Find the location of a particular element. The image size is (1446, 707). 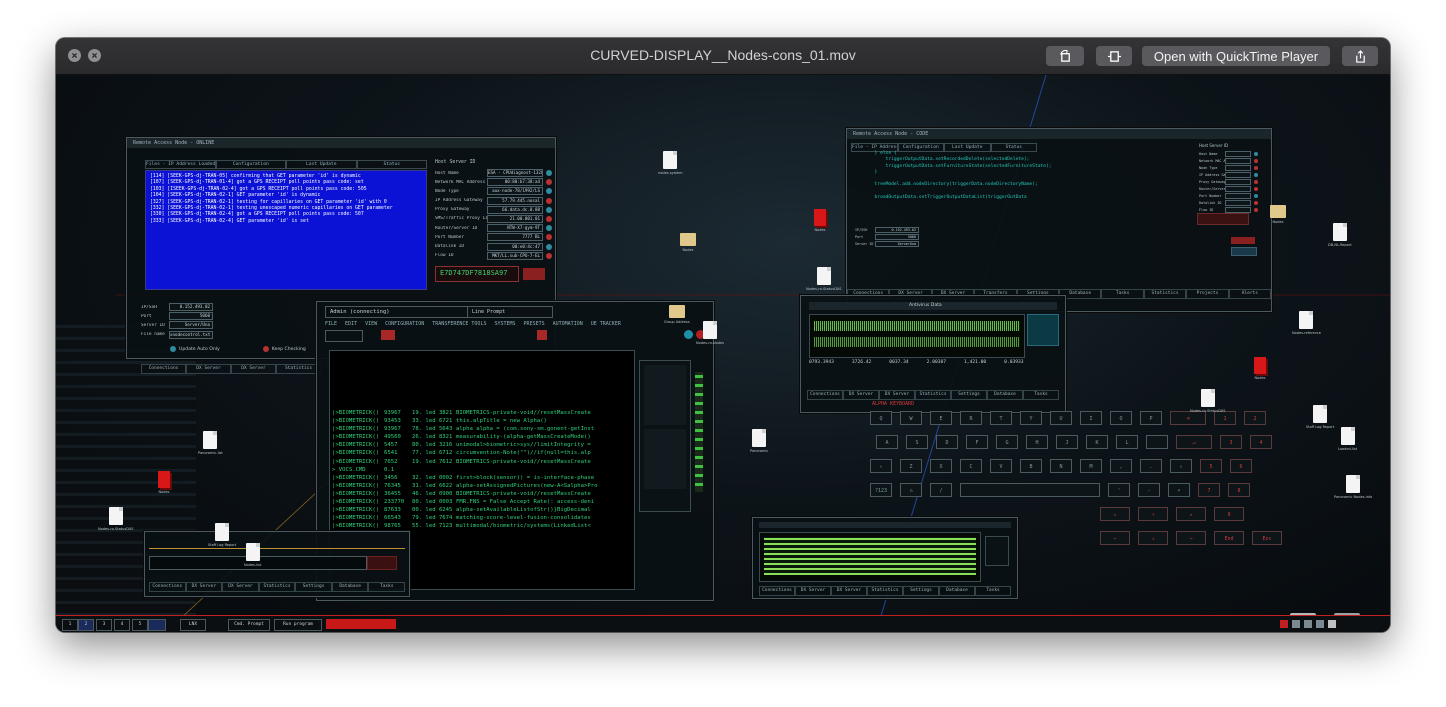

key-3-10: ⌕ is located at coordinates (1179, 490).